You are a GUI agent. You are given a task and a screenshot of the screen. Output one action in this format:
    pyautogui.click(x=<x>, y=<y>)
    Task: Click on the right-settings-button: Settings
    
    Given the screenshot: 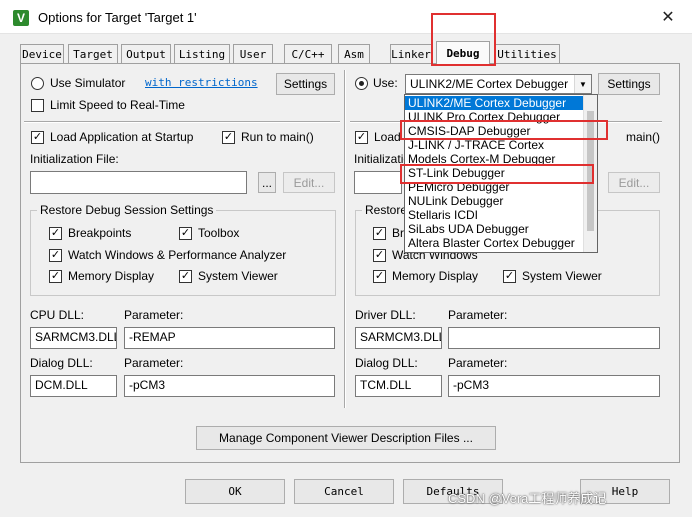 What is the action you would take?
    pyautogui.click(x=629, y=84)
    